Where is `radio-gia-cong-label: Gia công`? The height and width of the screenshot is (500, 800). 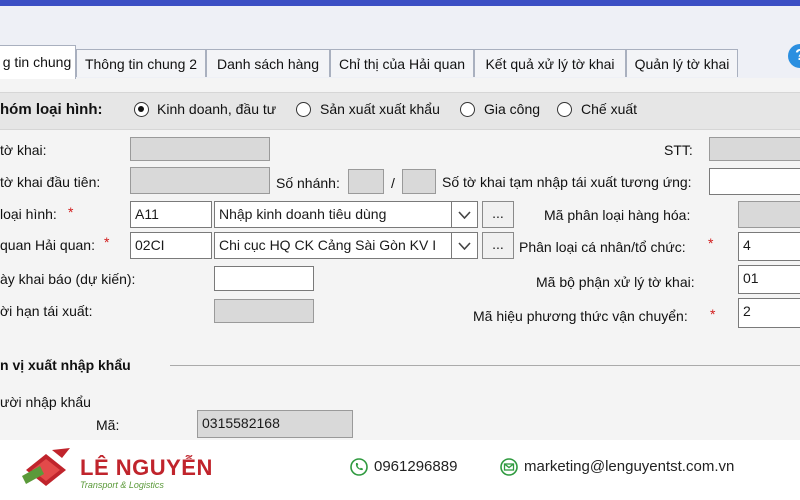
radio-gia-cong-label: Gia công is located at coordinates (512, 109).